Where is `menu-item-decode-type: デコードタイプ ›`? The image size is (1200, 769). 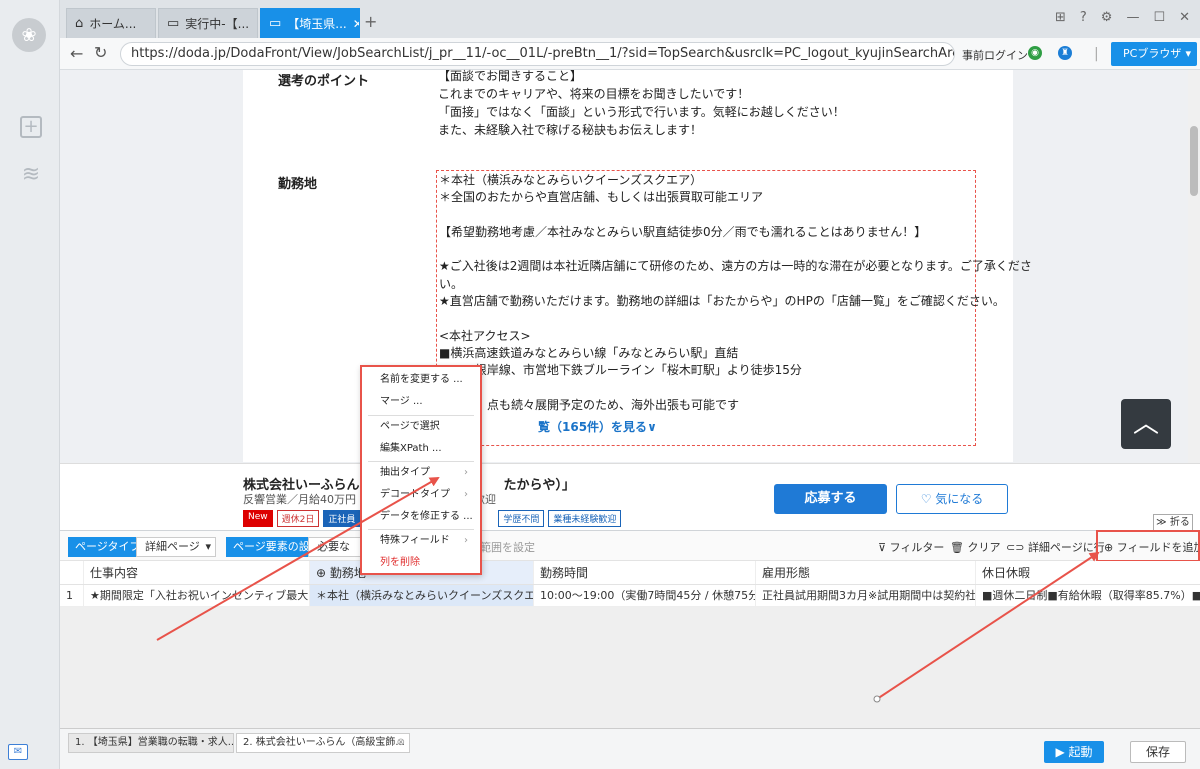
menu-item-decode-type: デコードタイプ › is located at coordinates (421, 495).